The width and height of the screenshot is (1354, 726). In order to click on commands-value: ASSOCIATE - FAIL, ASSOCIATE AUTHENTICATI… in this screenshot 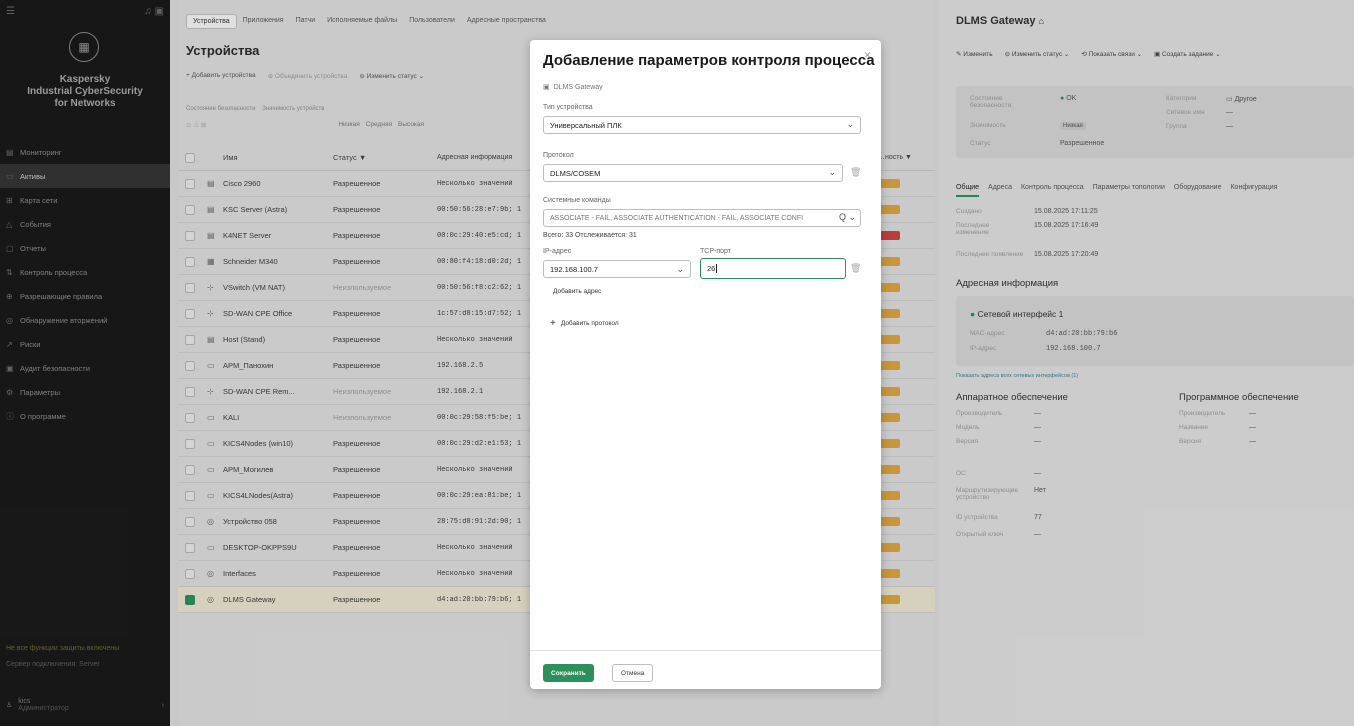, I will do `click(677, 218)`.